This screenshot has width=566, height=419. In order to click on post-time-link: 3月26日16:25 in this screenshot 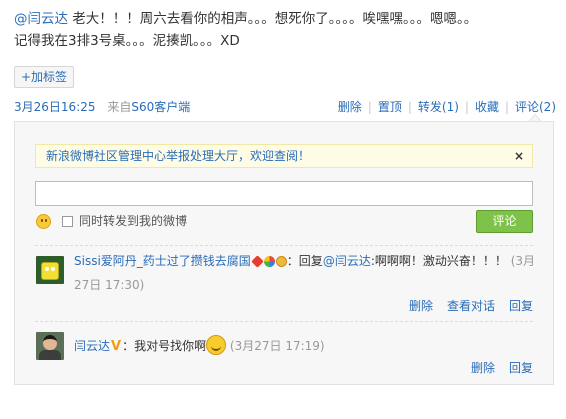, I will do `click(55, 107)`.